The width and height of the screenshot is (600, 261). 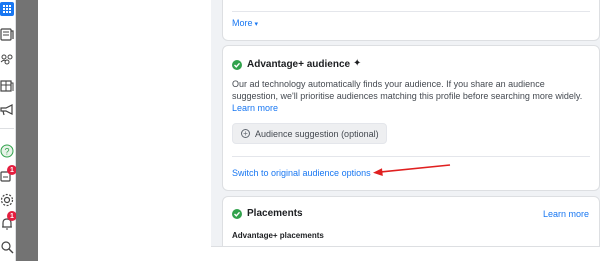 I want to click on footer-bar, so click(x=405, y=253).